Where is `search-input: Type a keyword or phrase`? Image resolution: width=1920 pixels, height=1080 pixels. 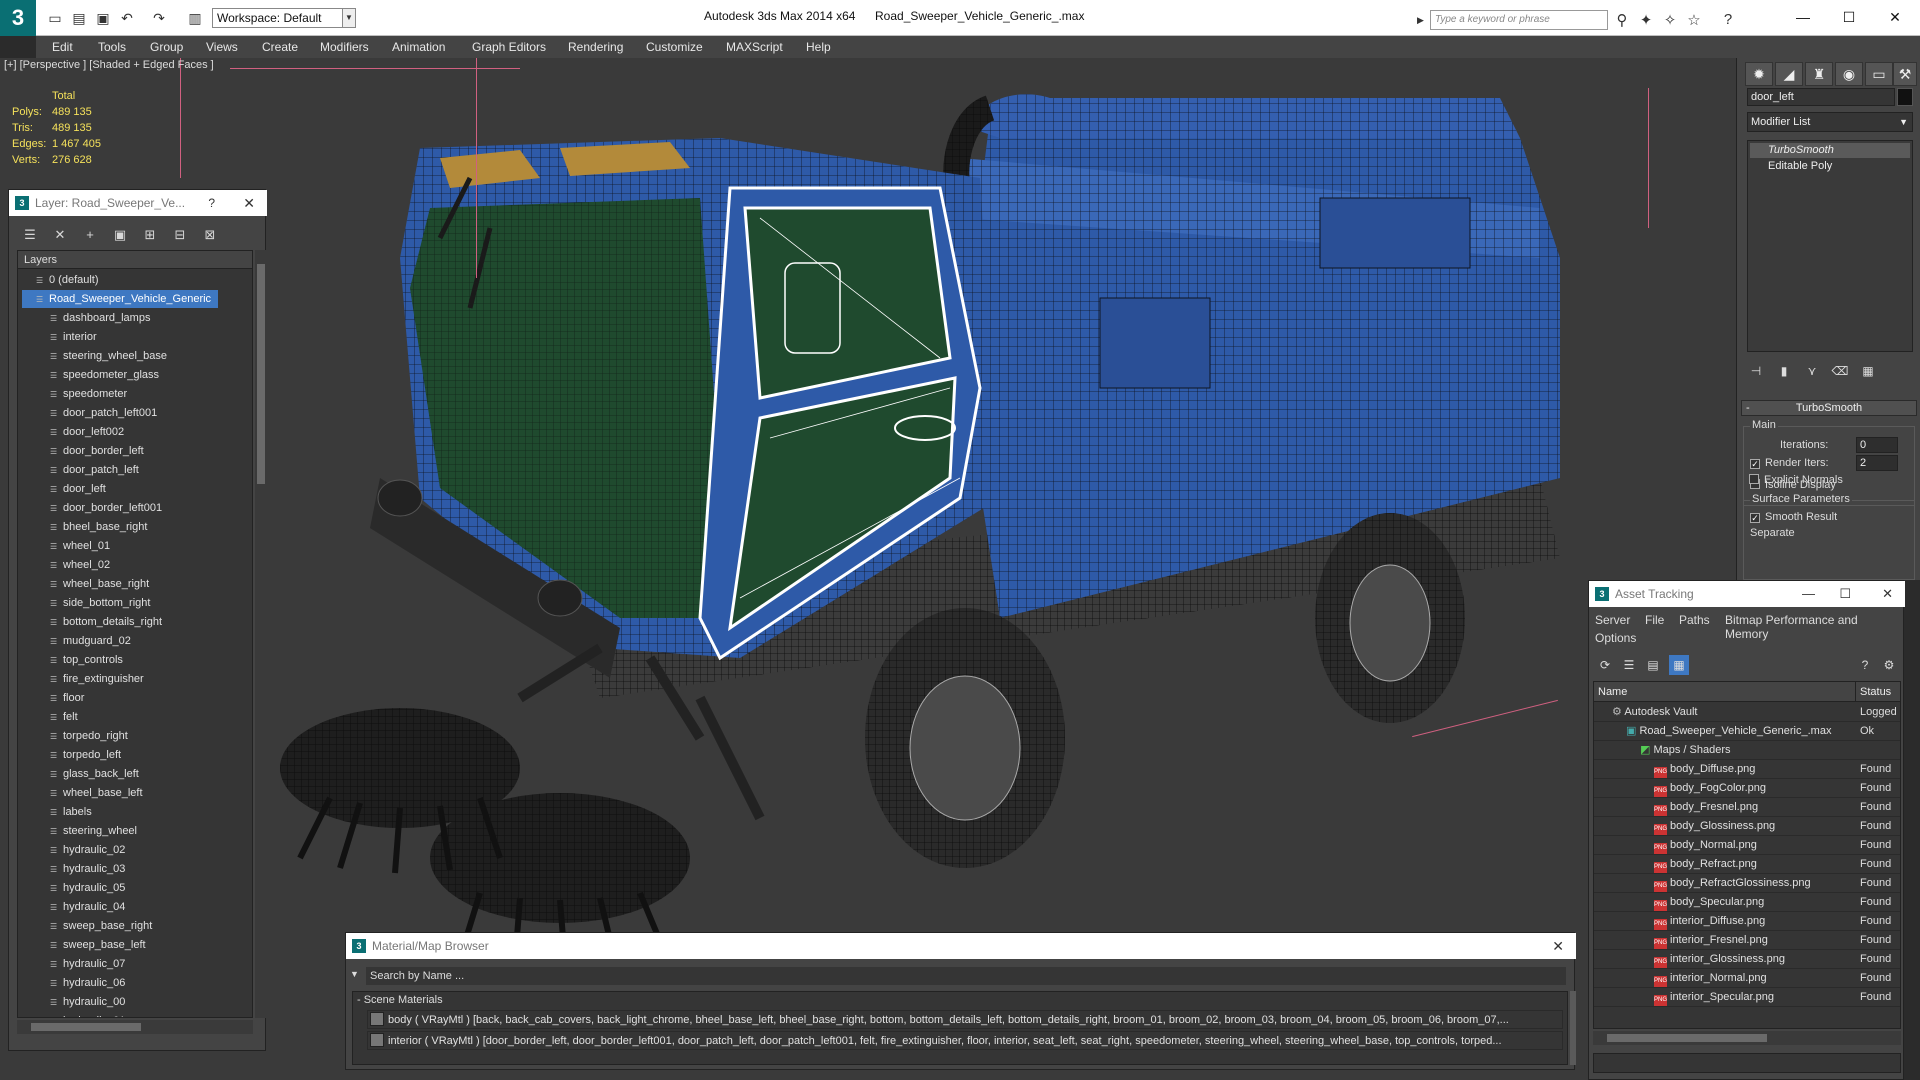 search-input: Type a keyword or phrase is located at coordinates (1519, 20).